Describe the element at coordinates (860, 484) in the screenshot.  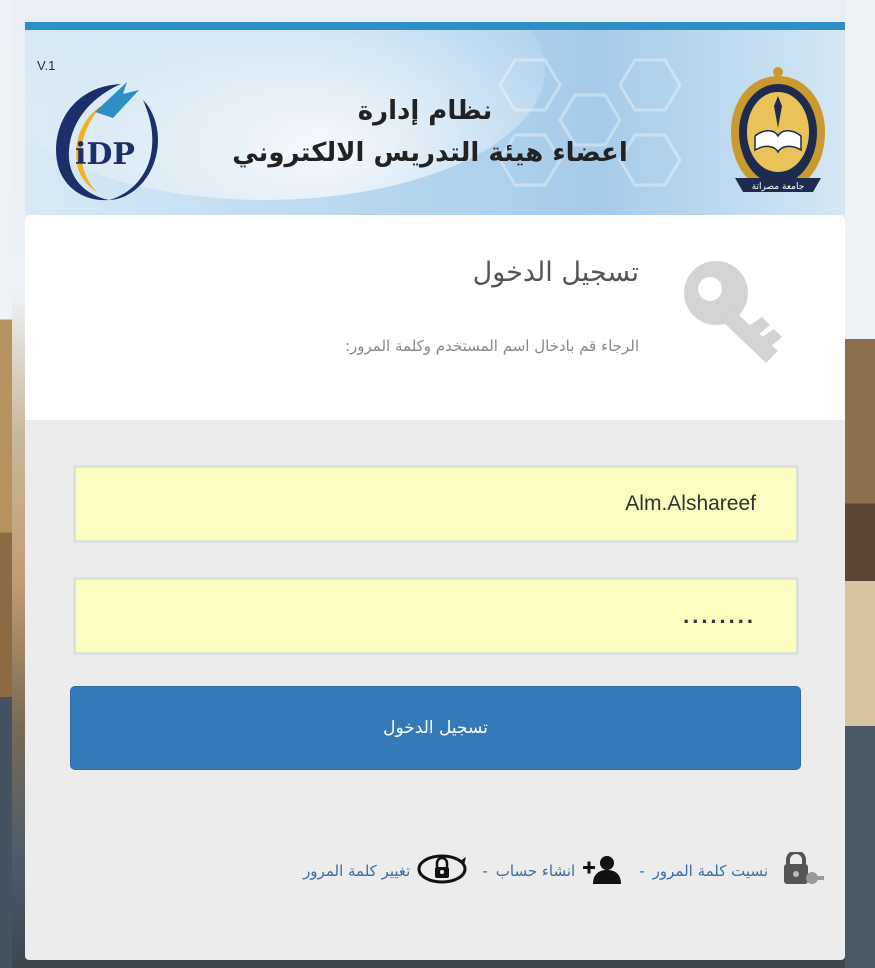
I see `background-right` at that location.